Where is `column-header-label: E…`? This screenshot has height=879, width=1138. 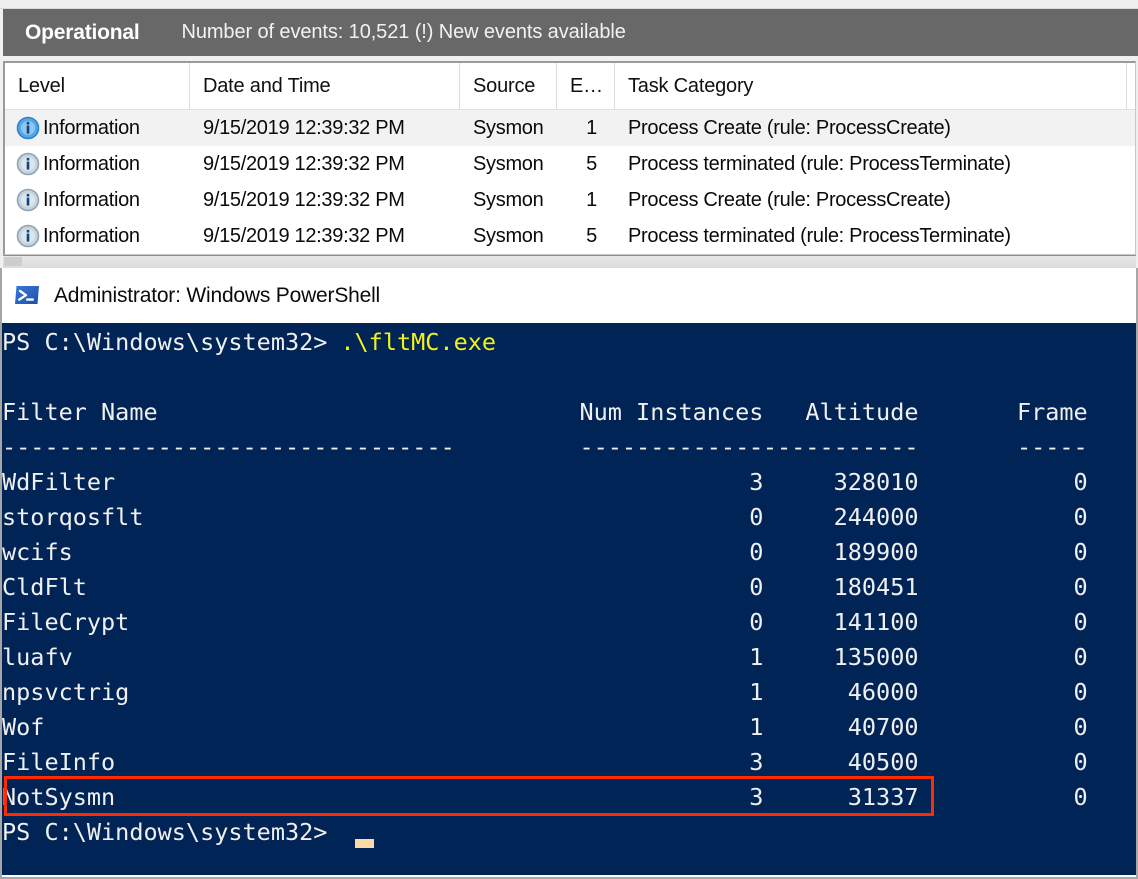
column-header-label: E… is located at coordinates (586, 85).